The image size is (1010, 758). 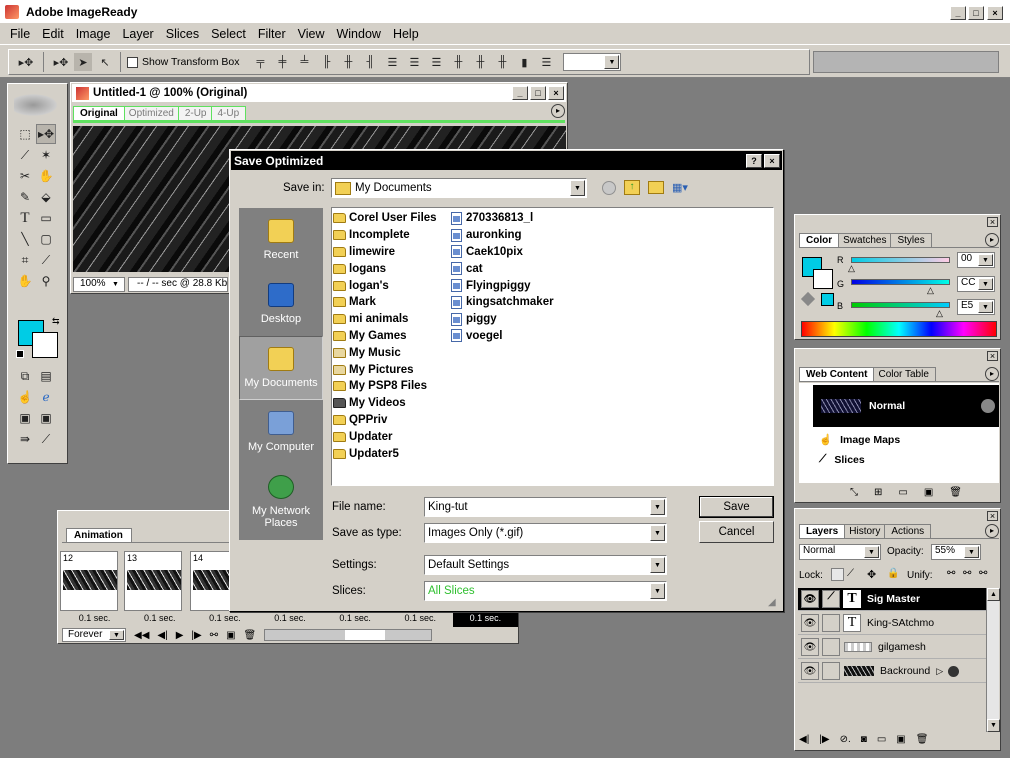 I want to click on first-frame-icon: ◀◀, so click(x=141, y=635).